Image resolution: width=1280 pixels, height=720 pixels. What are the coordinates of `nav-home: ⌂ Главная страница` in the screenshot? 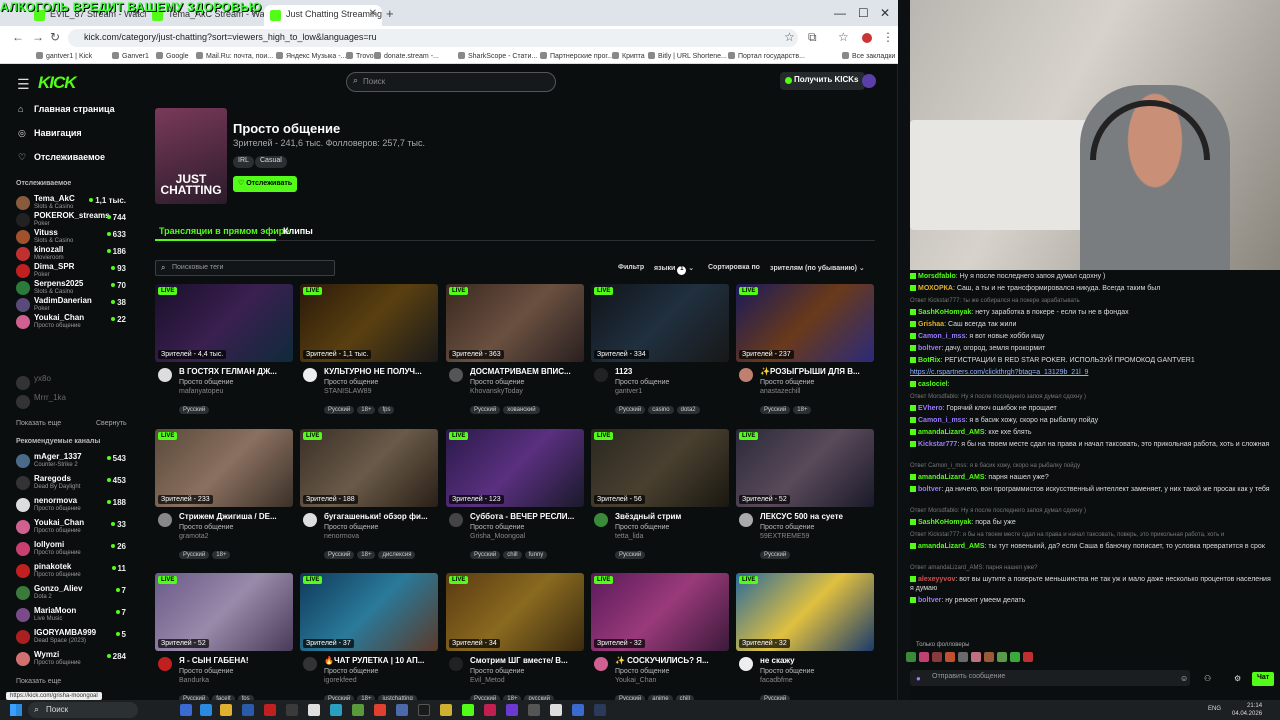 It's located at (66, 109).